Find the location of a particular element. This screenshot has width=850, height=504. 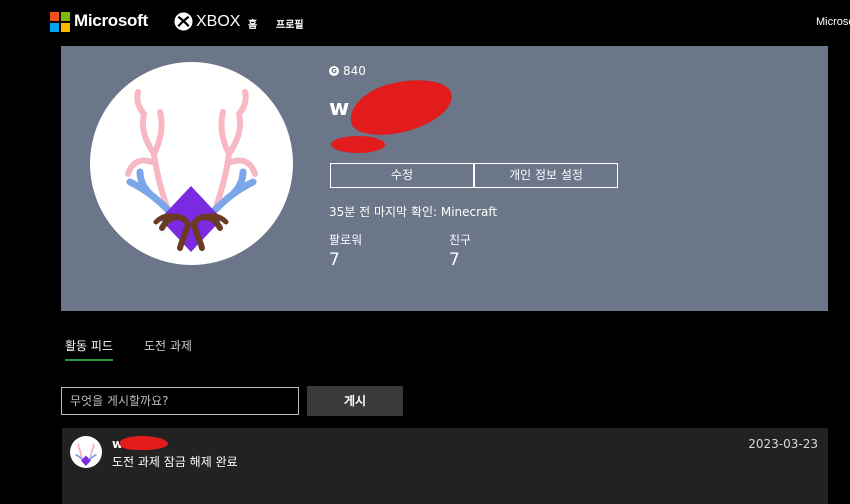

microsoft-account-link: Microsoft is located at coordinates (833, 22).